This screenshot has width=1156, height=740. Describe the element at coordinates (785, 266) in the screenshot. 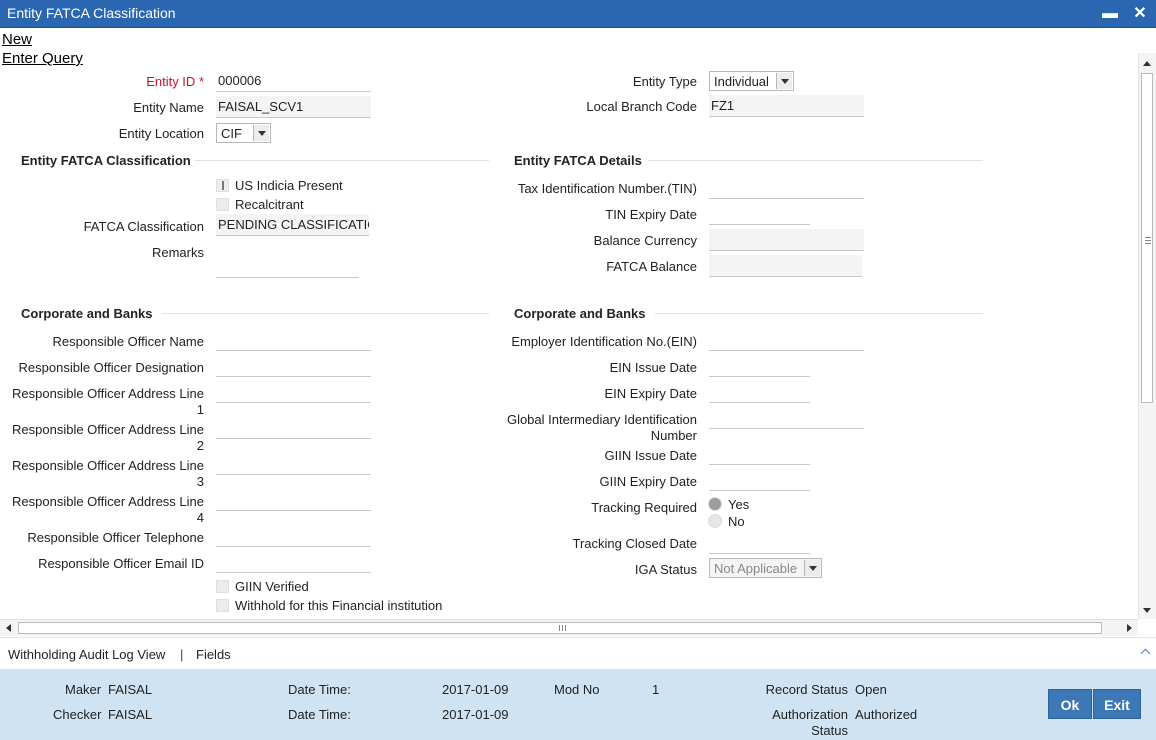

I see `fatca-balance-field` at that location.